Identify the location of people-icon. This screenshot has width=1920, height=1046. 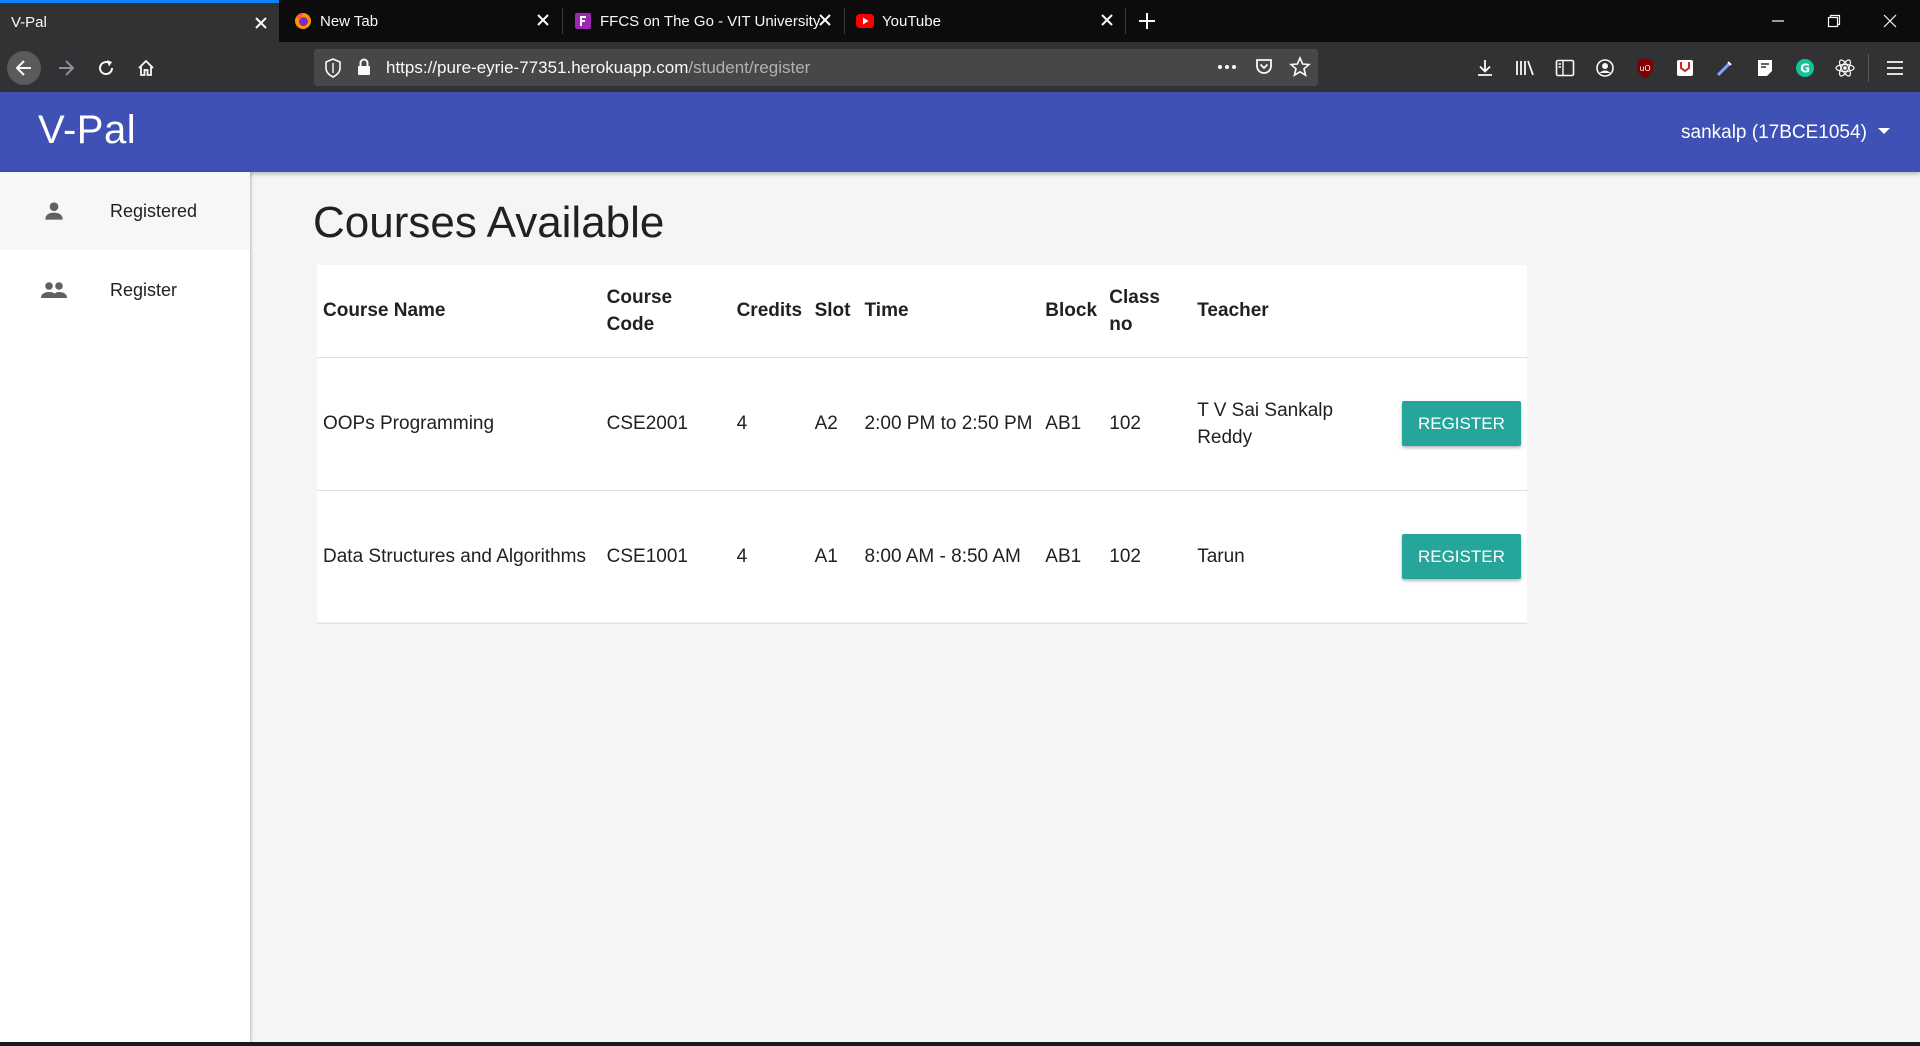
(54, 290).